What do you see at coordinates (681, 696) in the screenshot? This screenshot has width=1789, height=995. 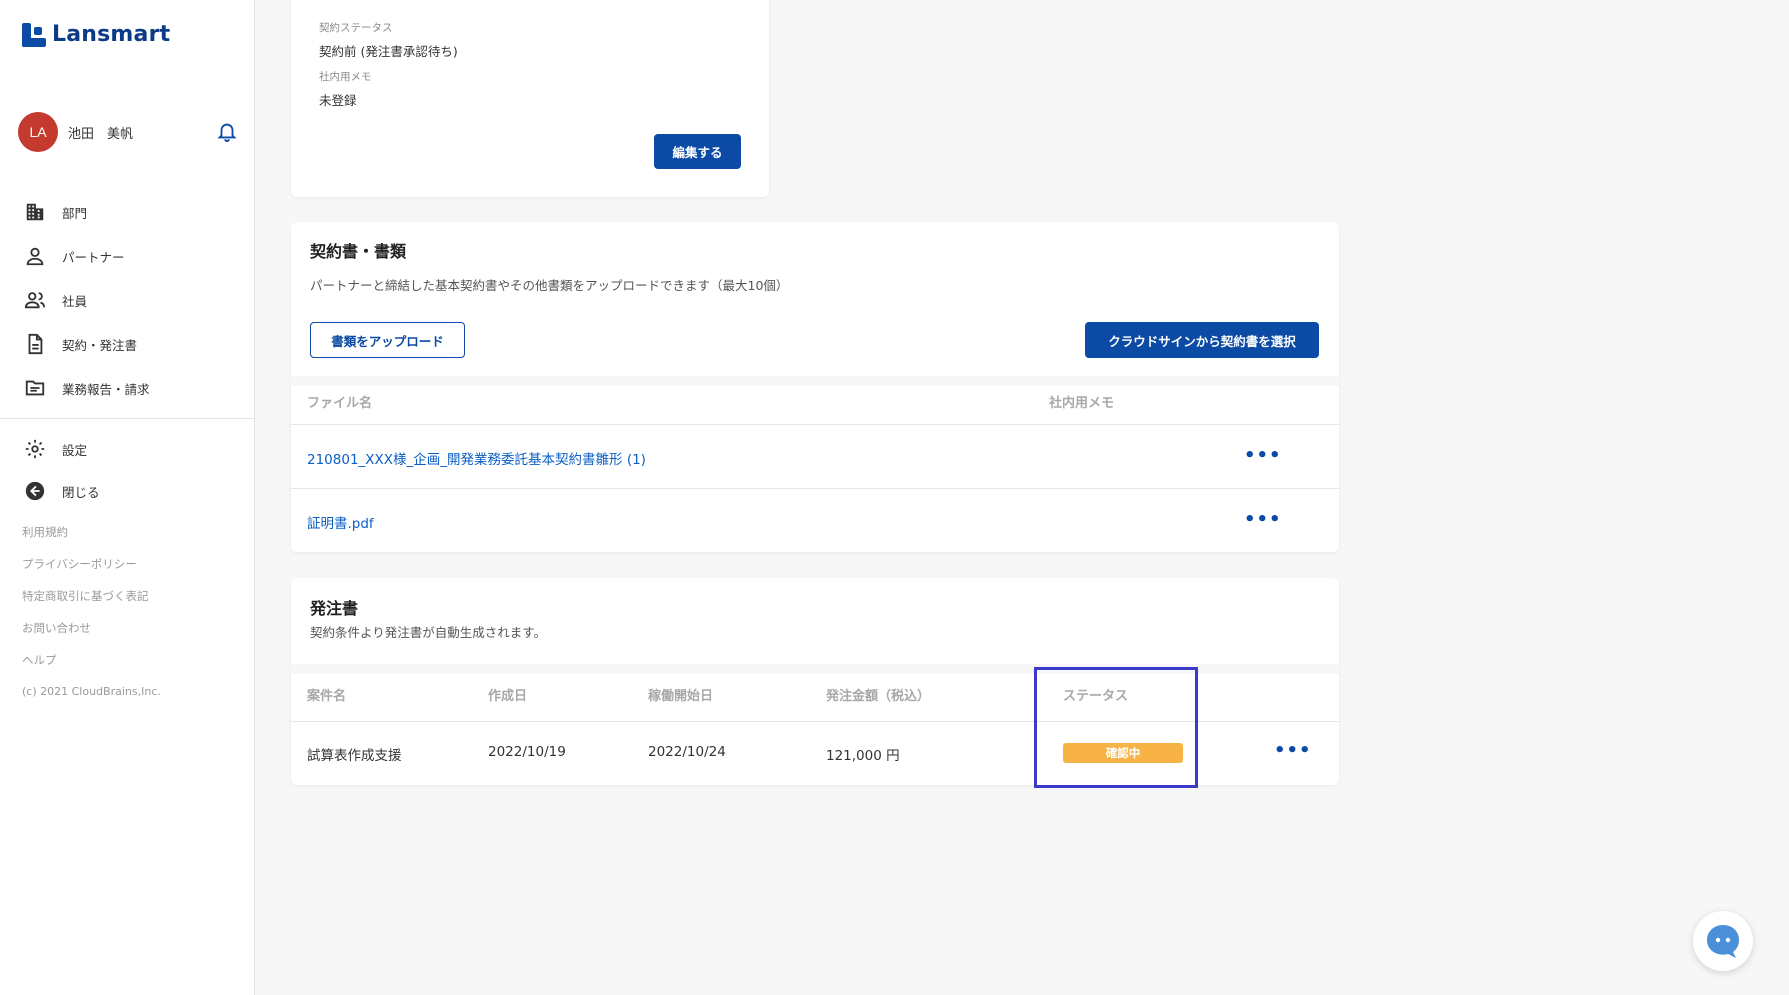 I see `col-start: 稼働開始日` at bounding box center [681, 696].